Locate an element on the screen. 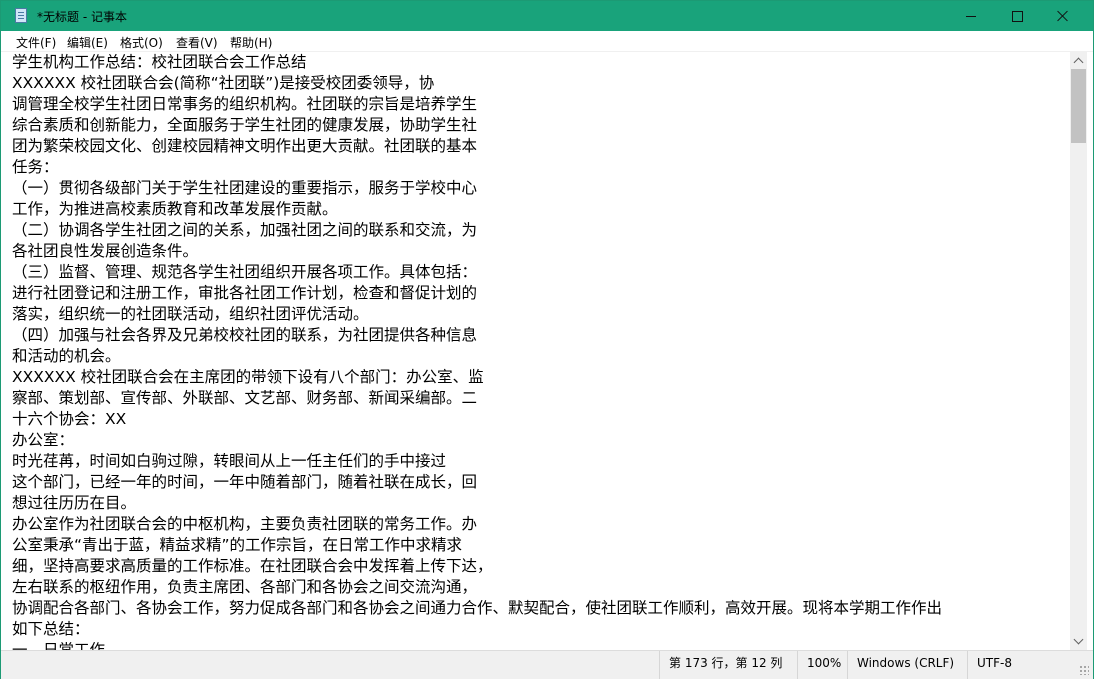  text-line: 时光荏苒，时间如白驹过隙，转眼间从上一任主任们的手中接过 is located at coordinates (229, 461).